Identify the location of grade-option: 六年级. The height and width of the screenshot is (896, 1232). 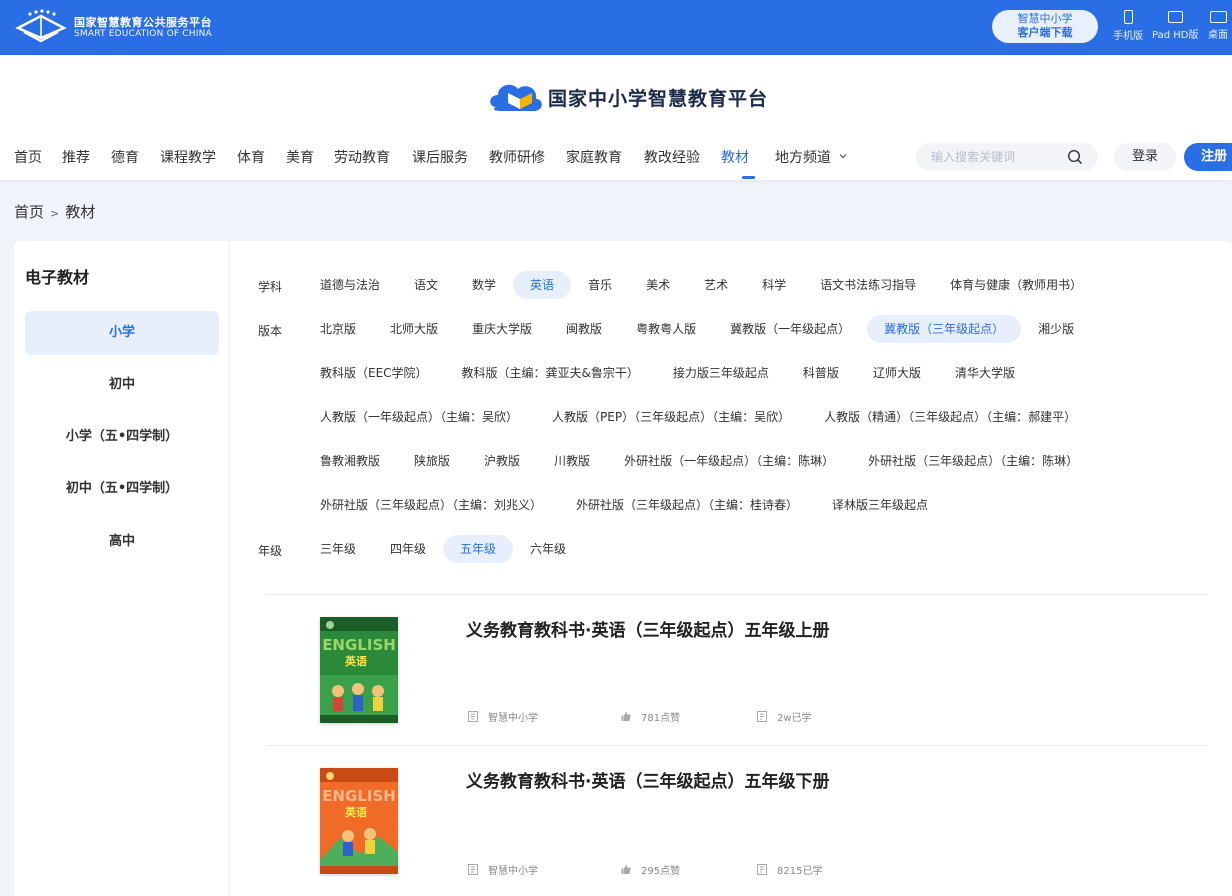
(548, 549).